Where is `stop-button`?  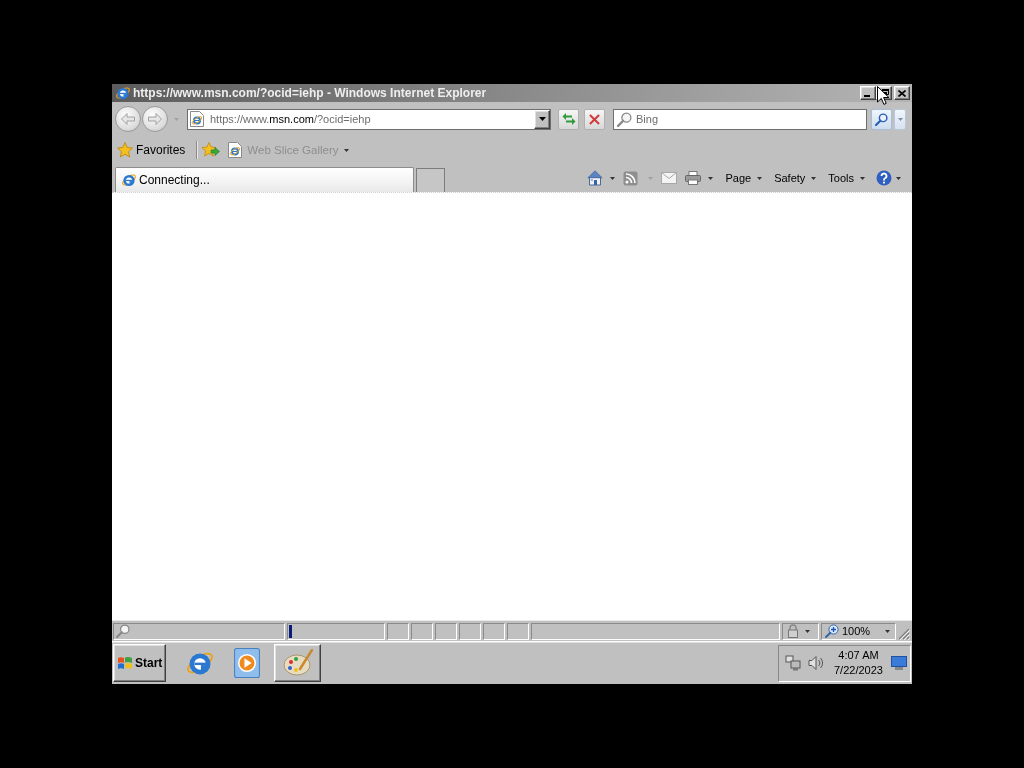 stop-button is located at coordinates (594, 119).